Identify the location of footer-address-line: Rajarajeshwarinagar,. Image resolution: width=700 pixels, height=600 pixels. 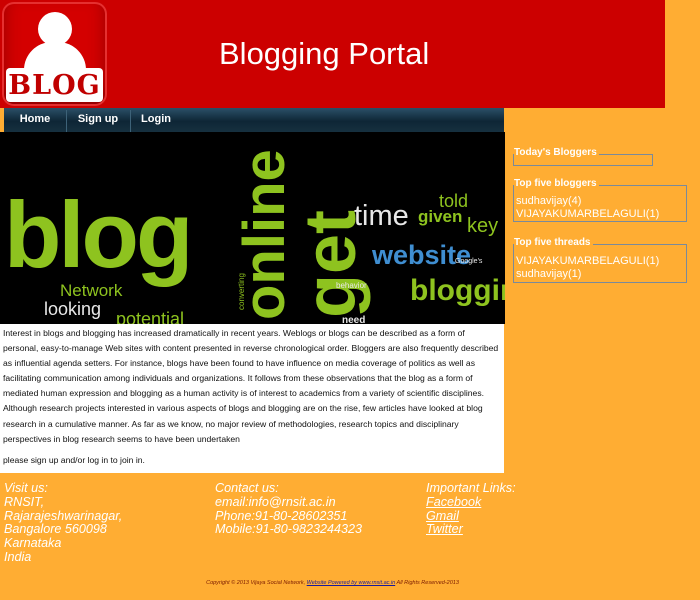
(63, 515).